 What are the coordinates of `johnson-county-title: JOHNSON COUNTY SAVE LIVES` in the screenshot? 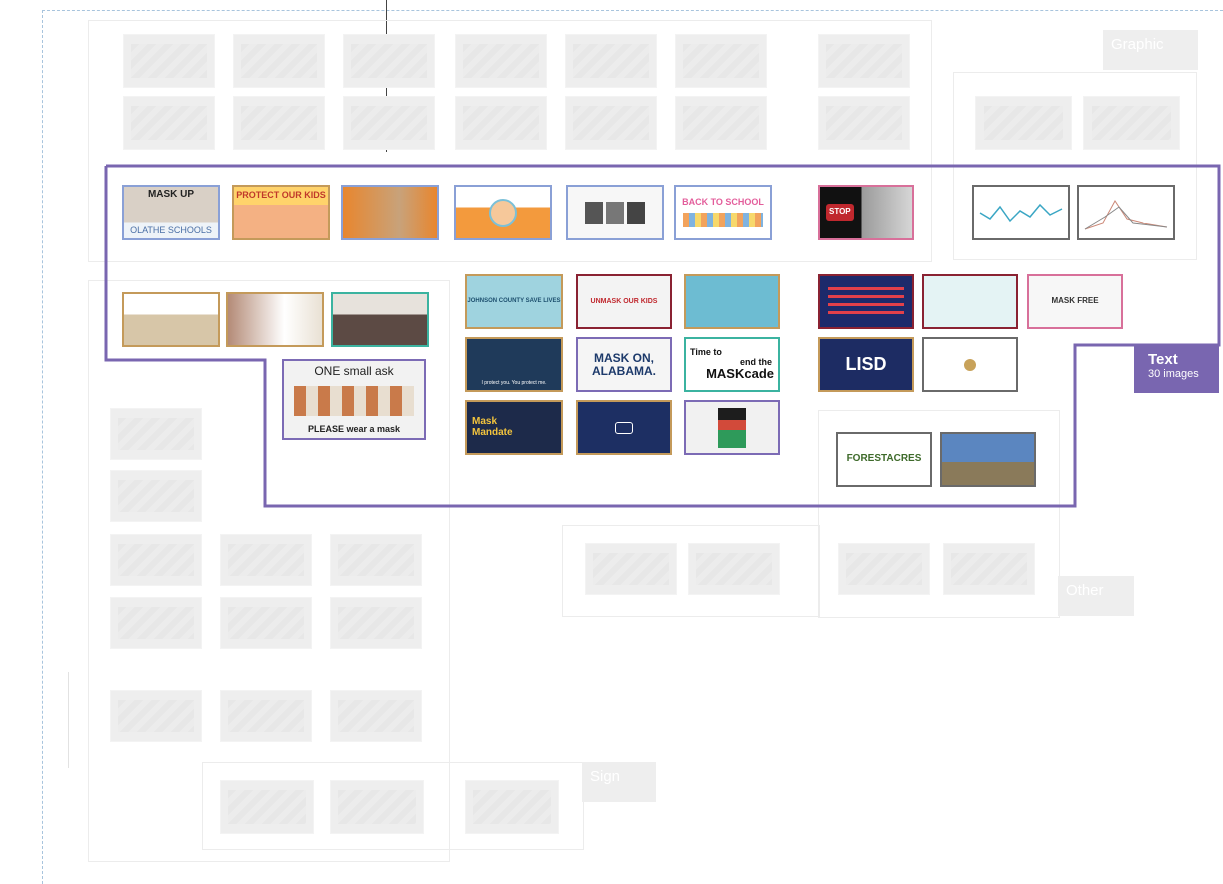 It's located at (514, 301).